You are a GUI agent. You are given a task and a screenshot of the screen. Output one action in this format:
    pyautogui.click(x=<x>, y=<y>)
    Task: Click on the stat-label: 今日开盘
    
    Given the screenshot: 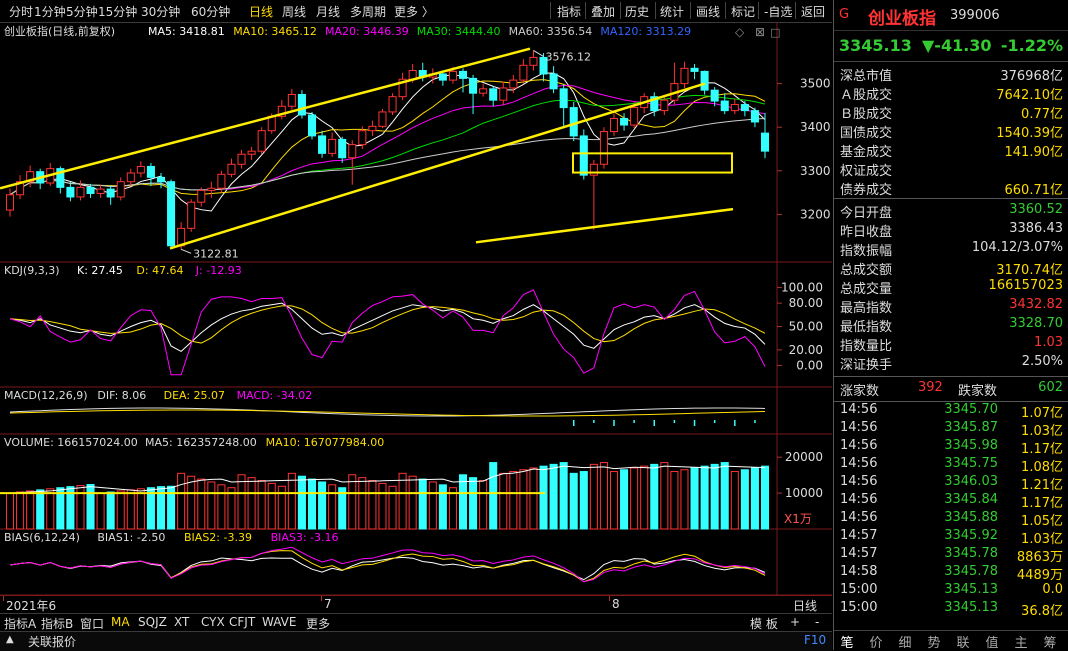 What is the action you would take?
    pyautogui.click(x=866, y=213)
    